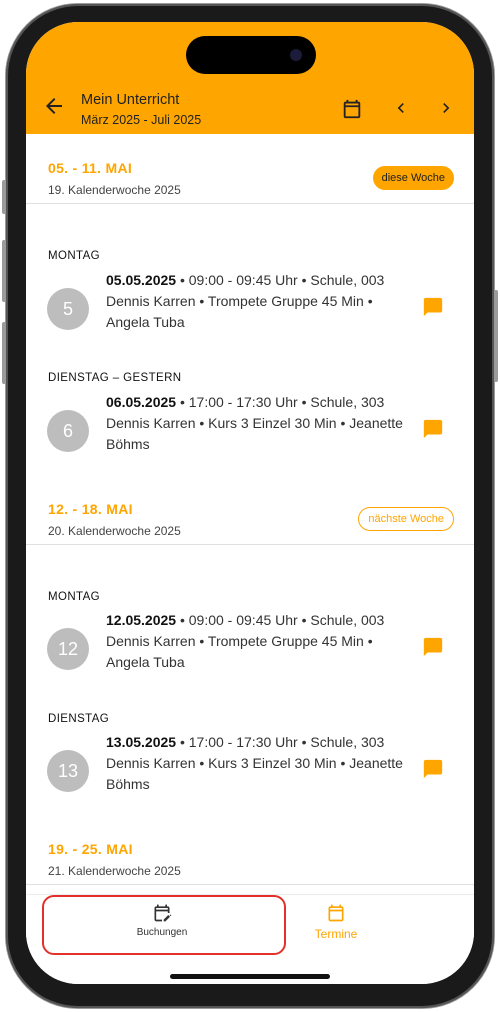 The image size is (500, 1012). What do you see at coordinates (141, 120) in the screenshot?
I see `page-subtitle: März 2025 - Juli 2025` at bounding box center [141, 120].